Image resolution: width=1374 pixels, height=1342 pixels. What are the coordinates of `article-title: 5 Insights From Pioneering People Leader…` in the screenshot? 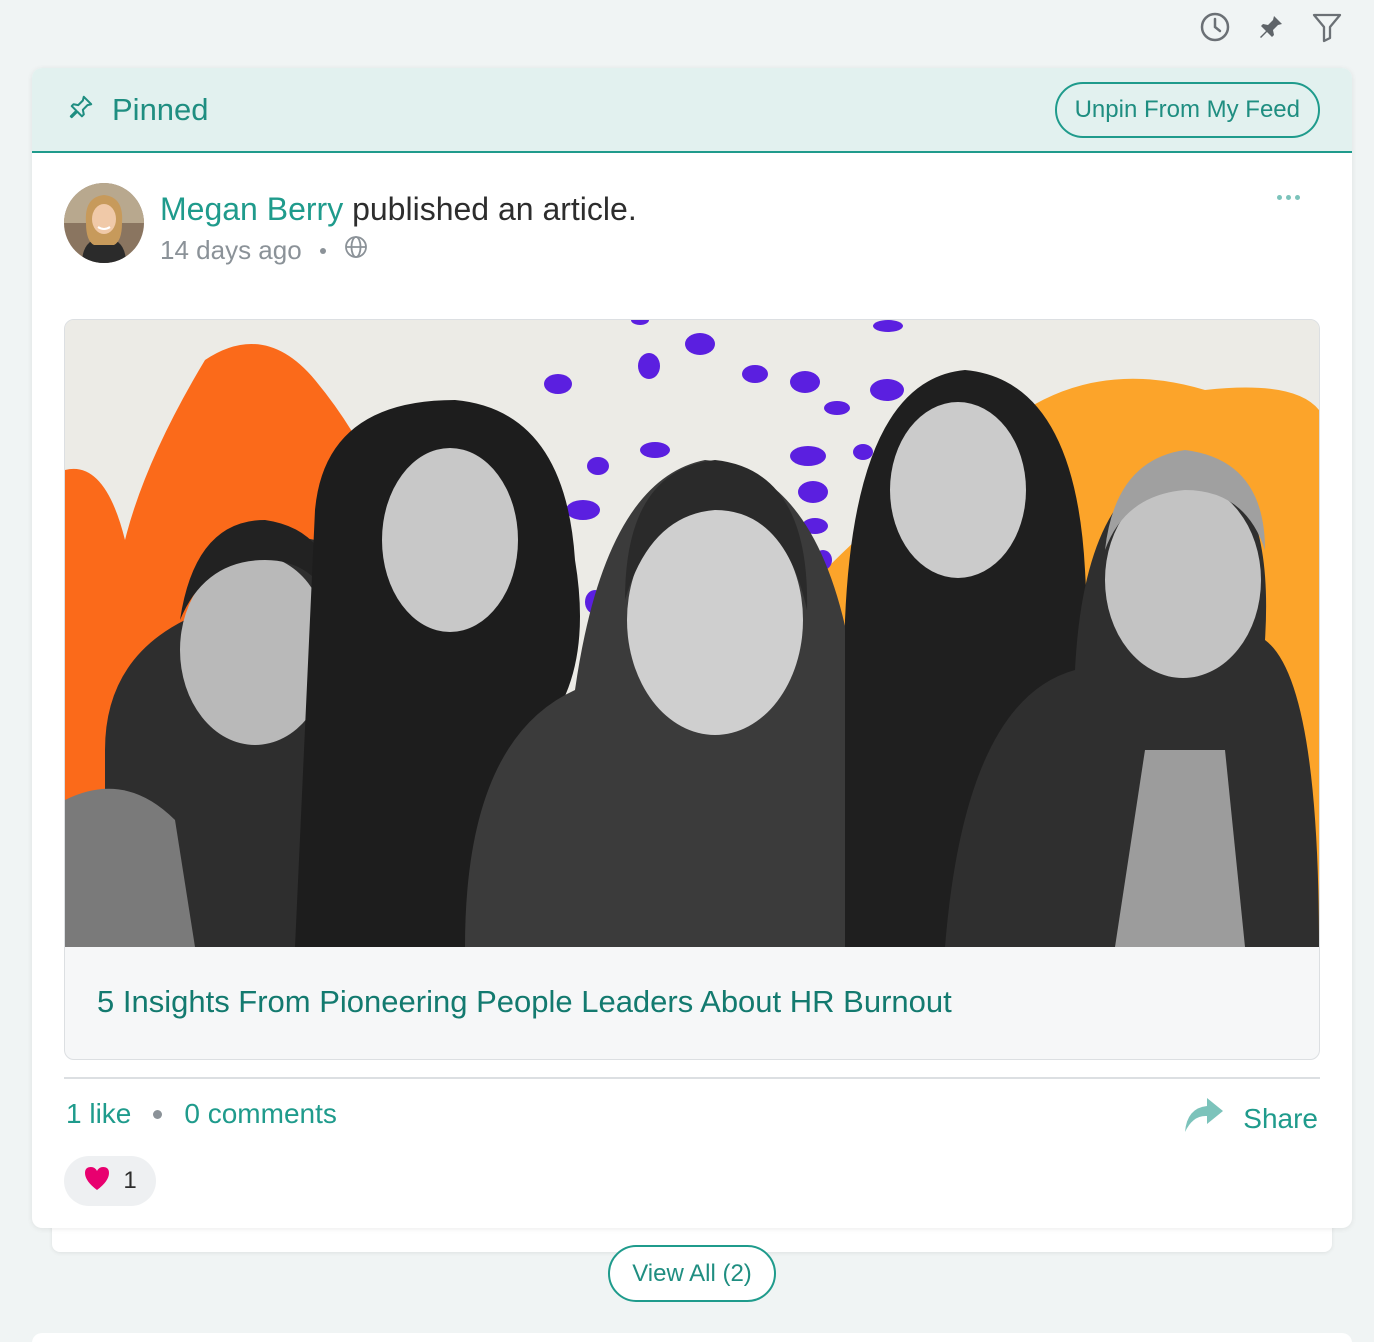 It's located at (692, 1001).